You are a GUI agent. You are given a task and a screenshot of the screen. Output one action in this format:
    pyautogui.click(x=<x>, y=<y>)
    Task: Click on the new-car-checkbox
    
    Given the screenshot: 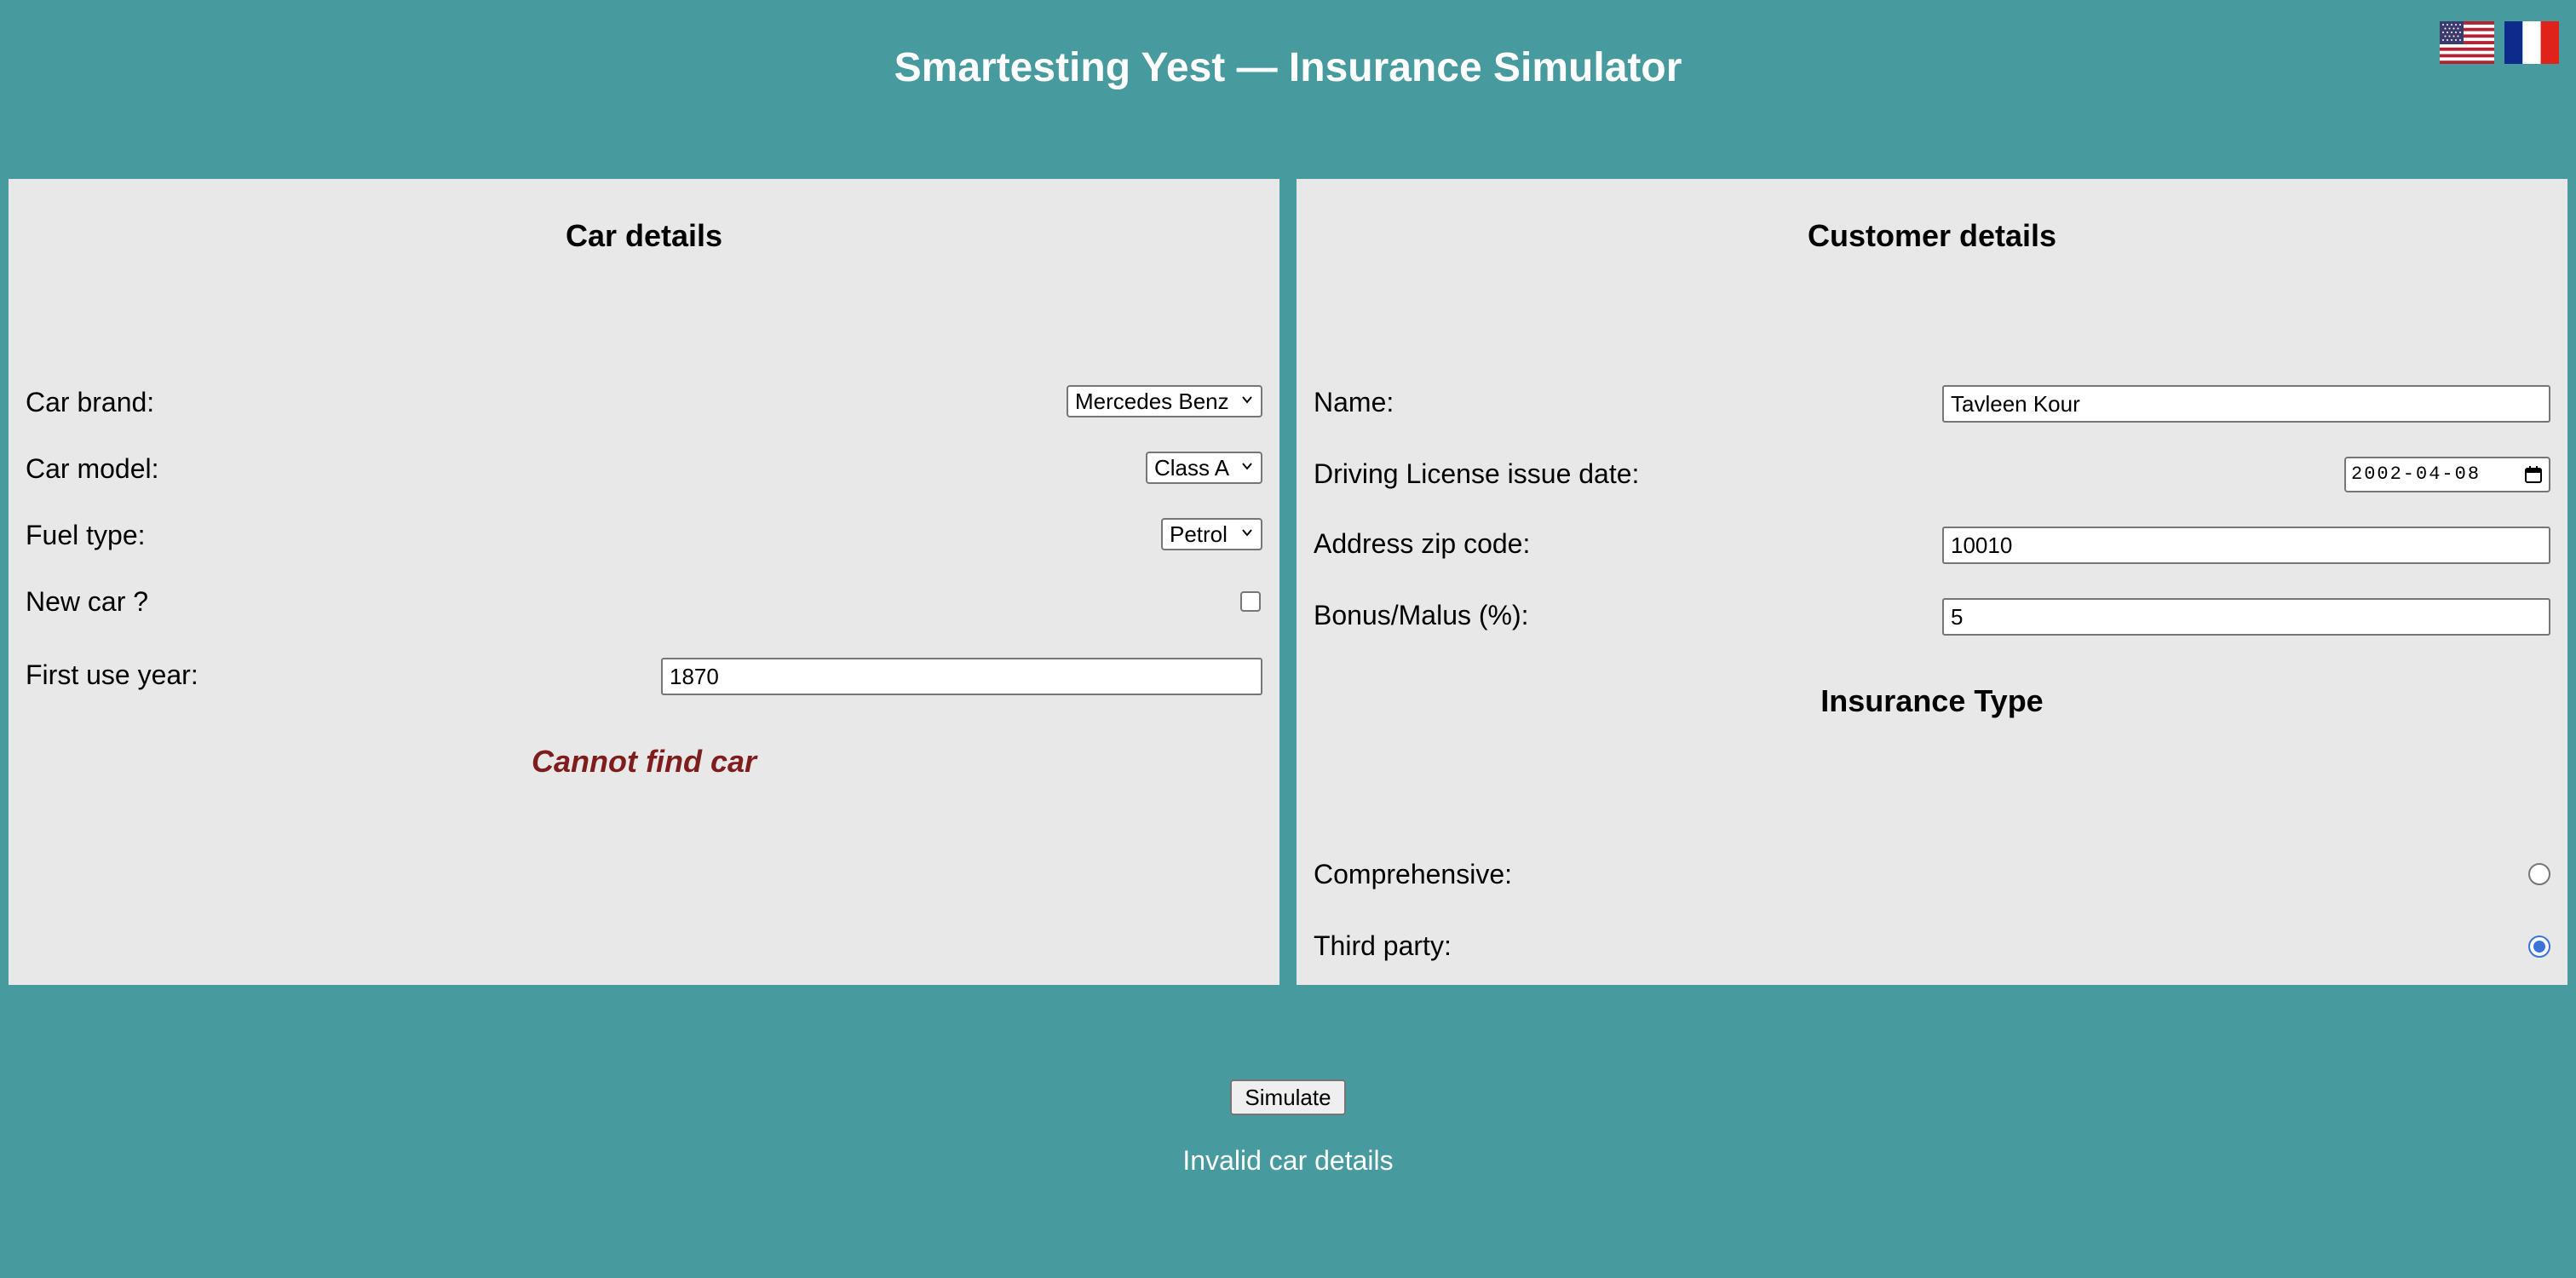 What is the action you would take?
    pyautogui.click(x=1250, y=601)
    